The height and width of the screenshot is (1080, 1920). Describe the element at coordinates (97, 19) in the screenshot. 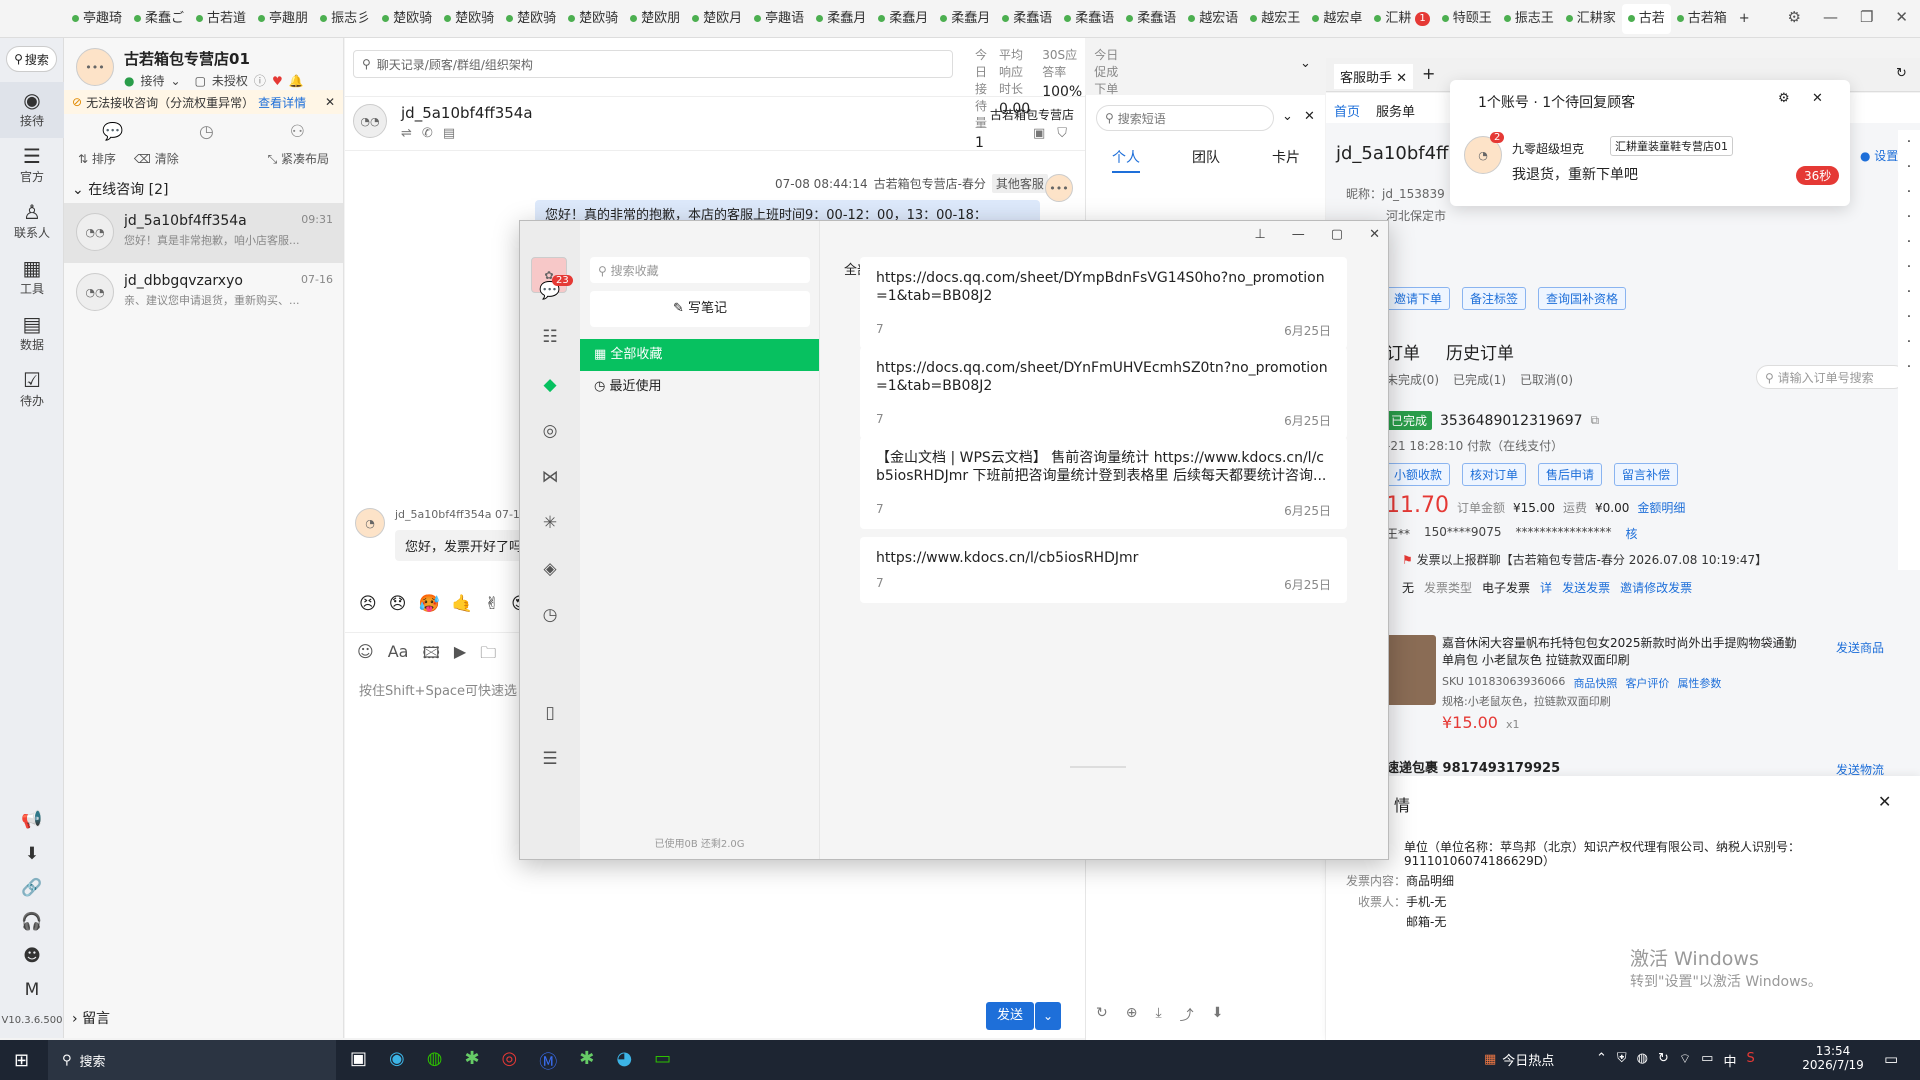

I see `browser-tab: 亭趣琦` at that location.